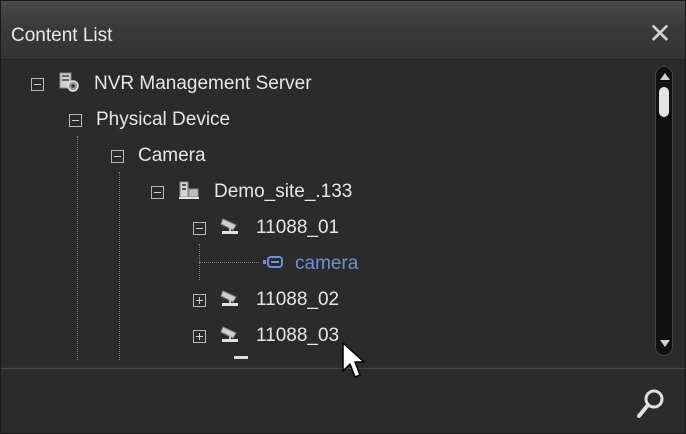 The image size is (686, 434). I want to click on nvr-building-icon, so click(189, 192).